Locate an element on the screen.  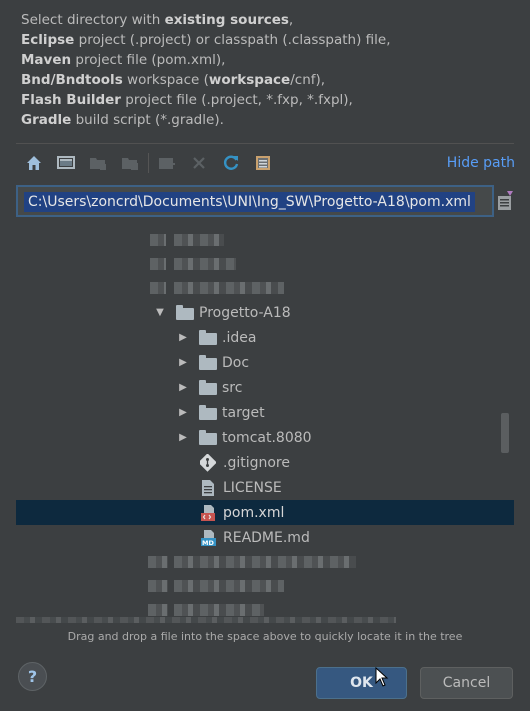
module-folder-icon is located at coordinates (130, 164).